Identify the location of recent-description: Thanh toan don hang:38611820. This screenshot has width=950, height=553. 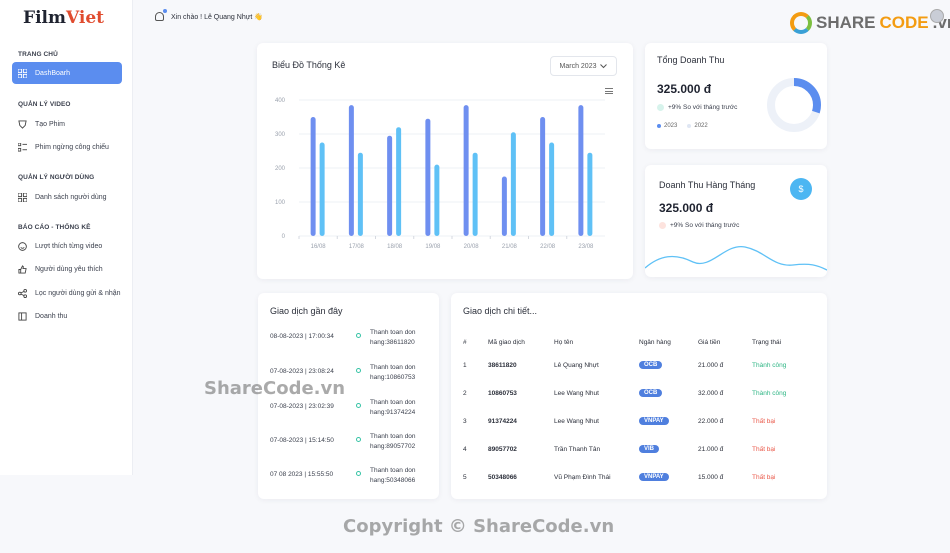
(393, 337).